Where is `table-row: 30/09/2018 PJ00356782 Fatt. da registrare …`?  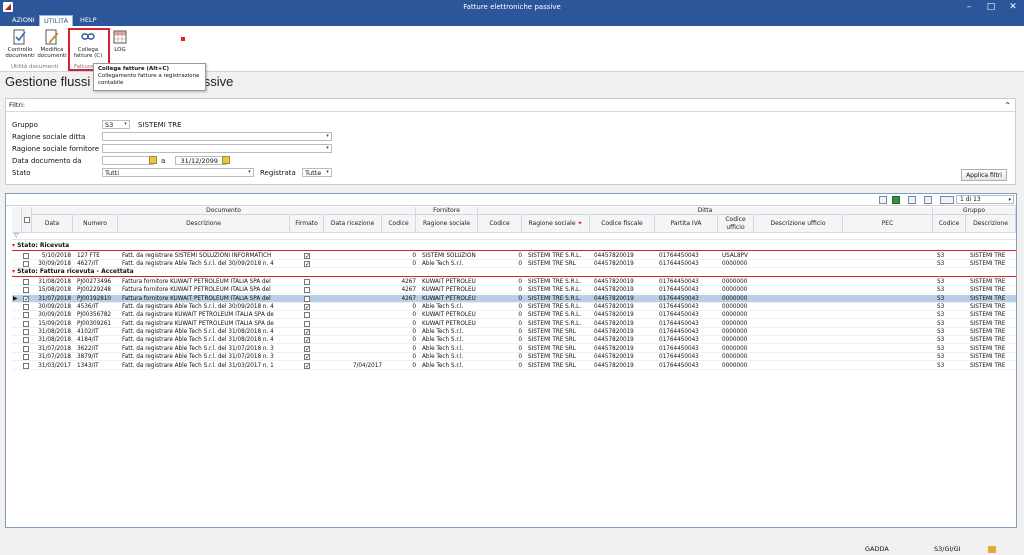
table-row: 30/09/2018 PJ00356782 Fatt. da registrare … is located at coordinates (514, 315).